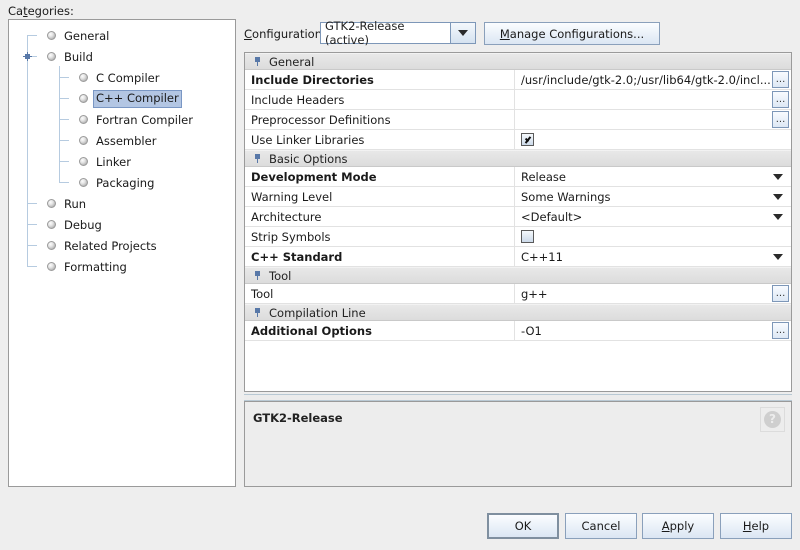  Describe the element at coordinates (531, 330) in the screenshot. I see `property-value-text: -O1` at that location.